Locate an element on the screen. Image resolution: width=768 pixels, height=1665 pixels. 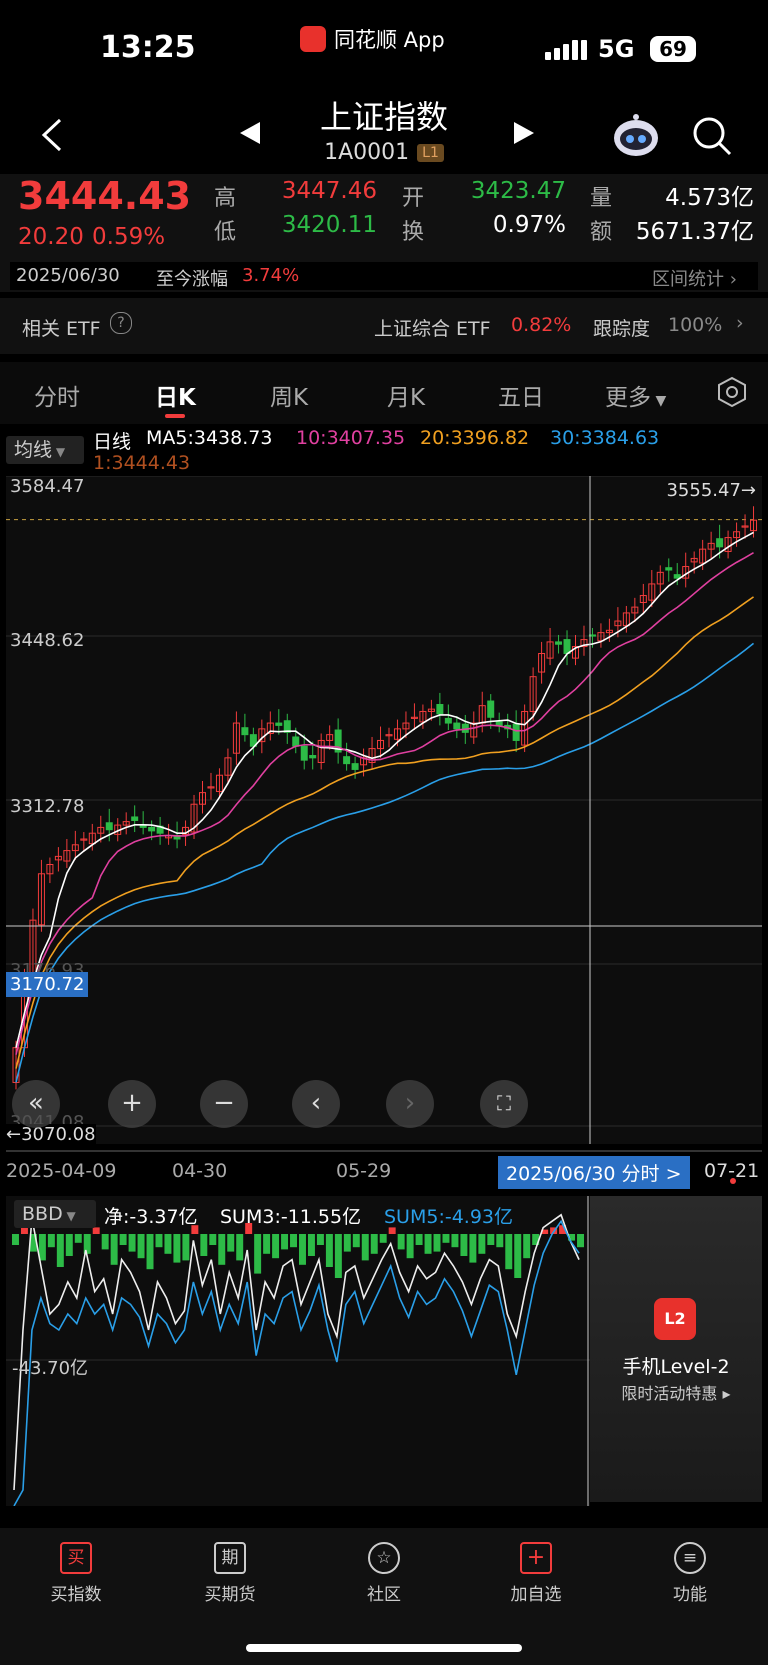
ma5-value: MA5:3438.73 is located at coordinates (209, 438).